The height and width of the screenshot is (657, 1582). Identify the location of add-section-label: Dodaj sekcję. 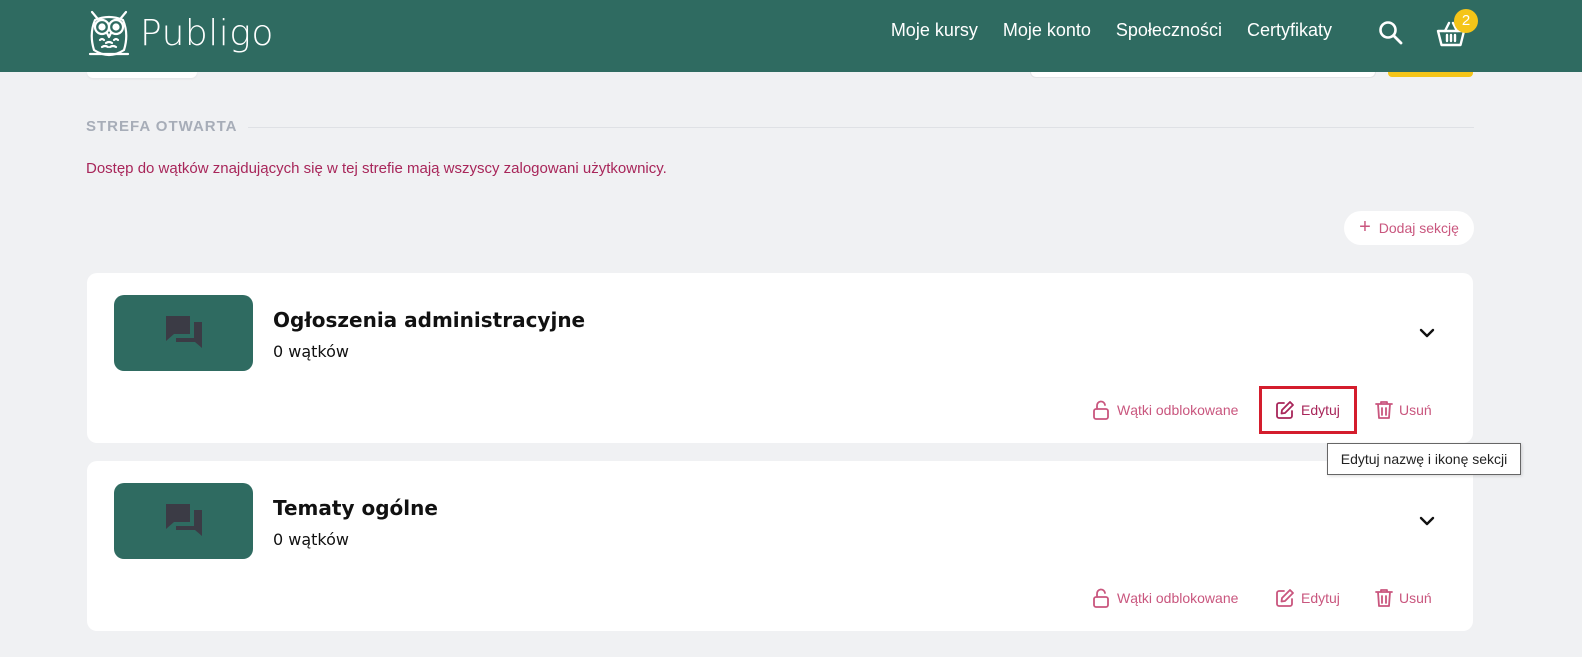
(1418, 228).